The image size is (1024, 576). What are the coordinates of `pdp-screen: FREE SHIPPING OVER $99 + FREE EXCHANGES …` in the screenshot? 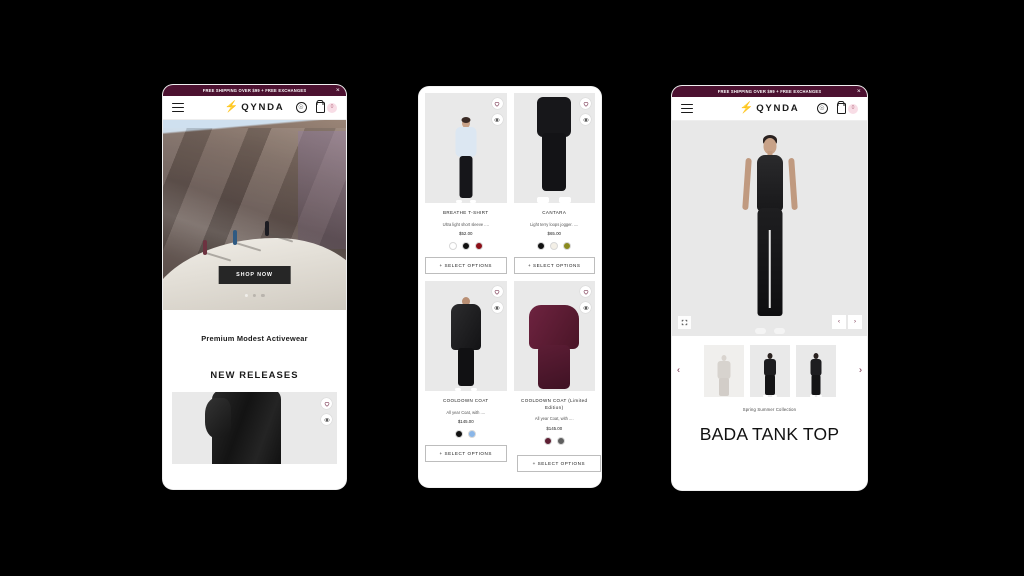 It's located at (769, 288).